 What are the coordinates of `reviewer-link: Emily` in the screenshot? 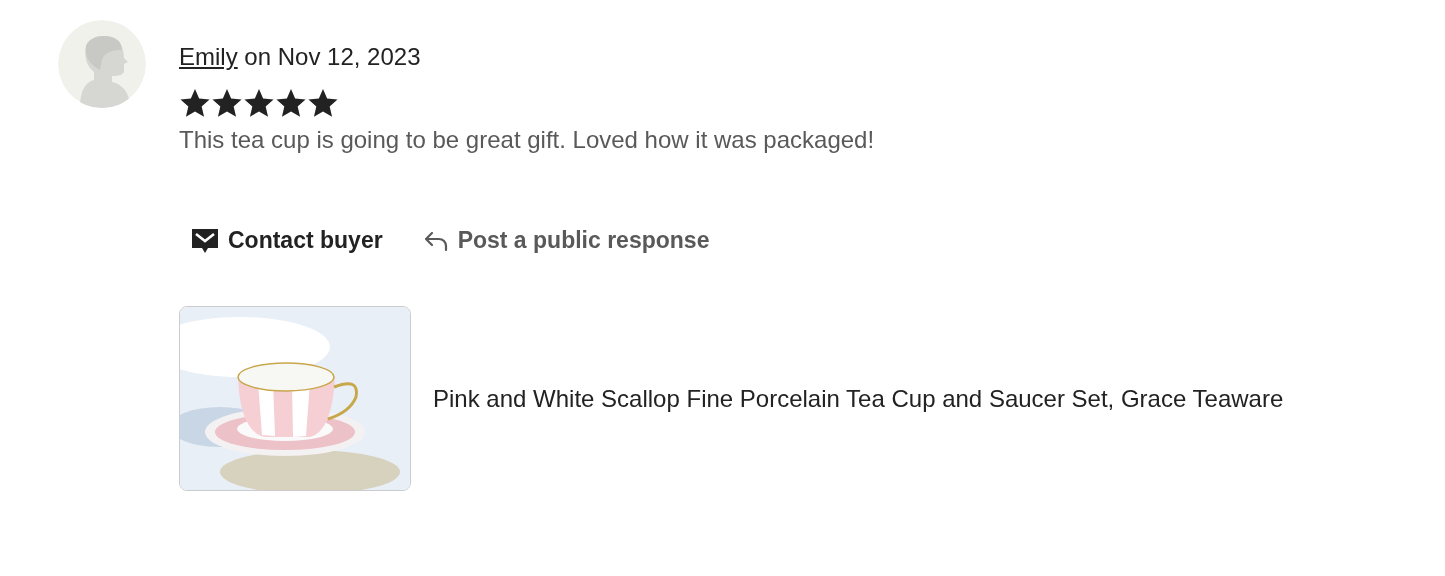 It's located at (208, 56).